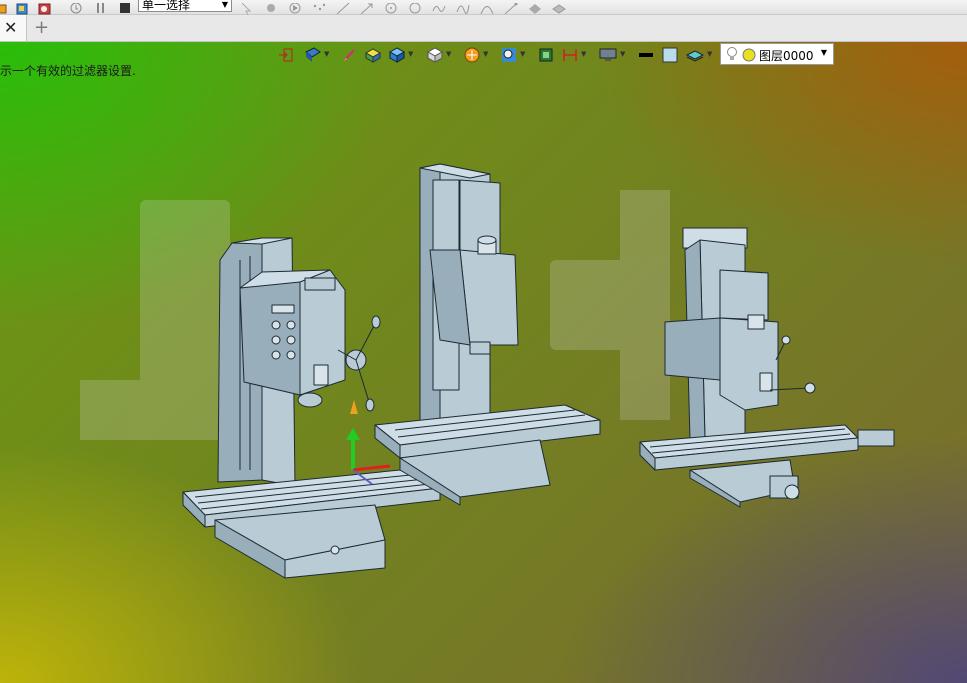 This screenshot has width=967, height=683. I want to click on top-toolbar: 单一选择 ▼, so click(483, 8).